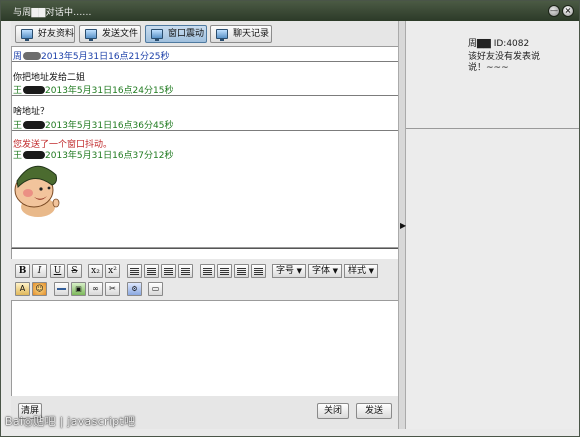 This screenshot has width=580, height=437. I want to click on indent-icon, so click(224, 271).